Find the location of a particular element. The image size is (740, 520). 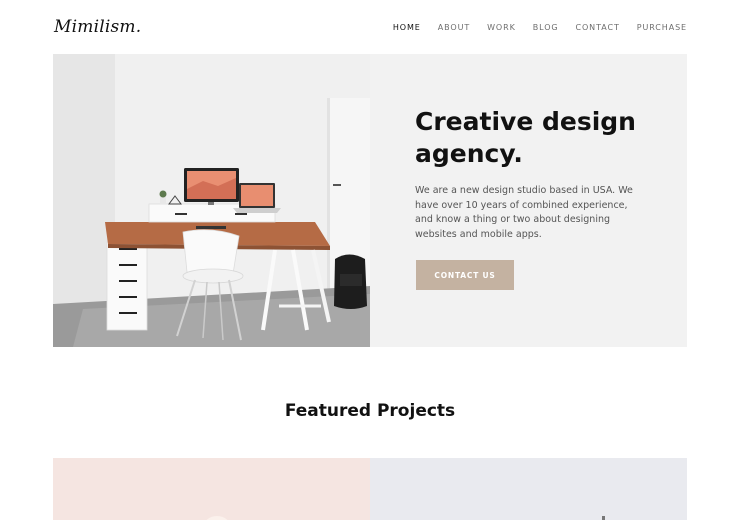

site-logo: Mimilism. is located at coordinates (97, 27).